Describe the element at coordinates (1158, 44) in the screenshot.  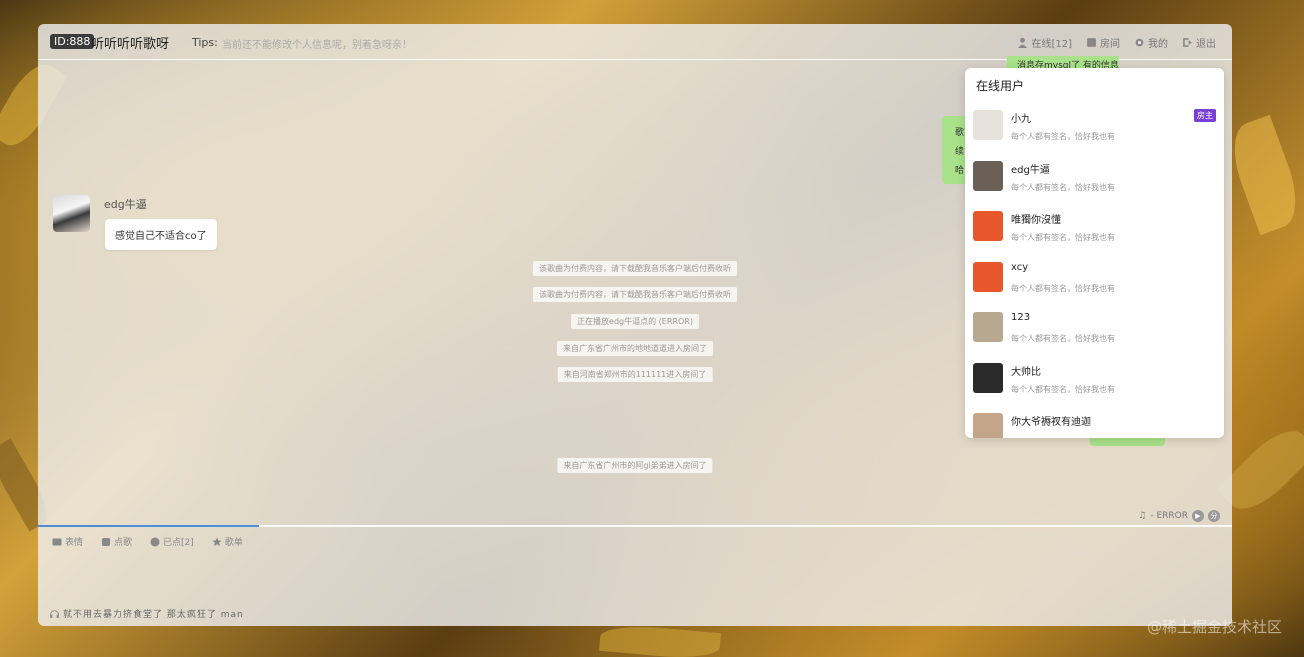
I see `nav-label: 我的` at that location.